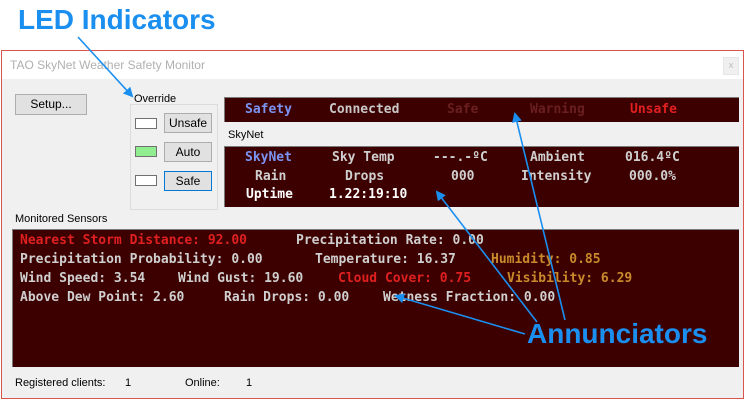 The image size is (747, 400). Describe the element at coordinates (188, 123) in the screenshot. I see `override-unsafe-button: Unsafe` at that location.